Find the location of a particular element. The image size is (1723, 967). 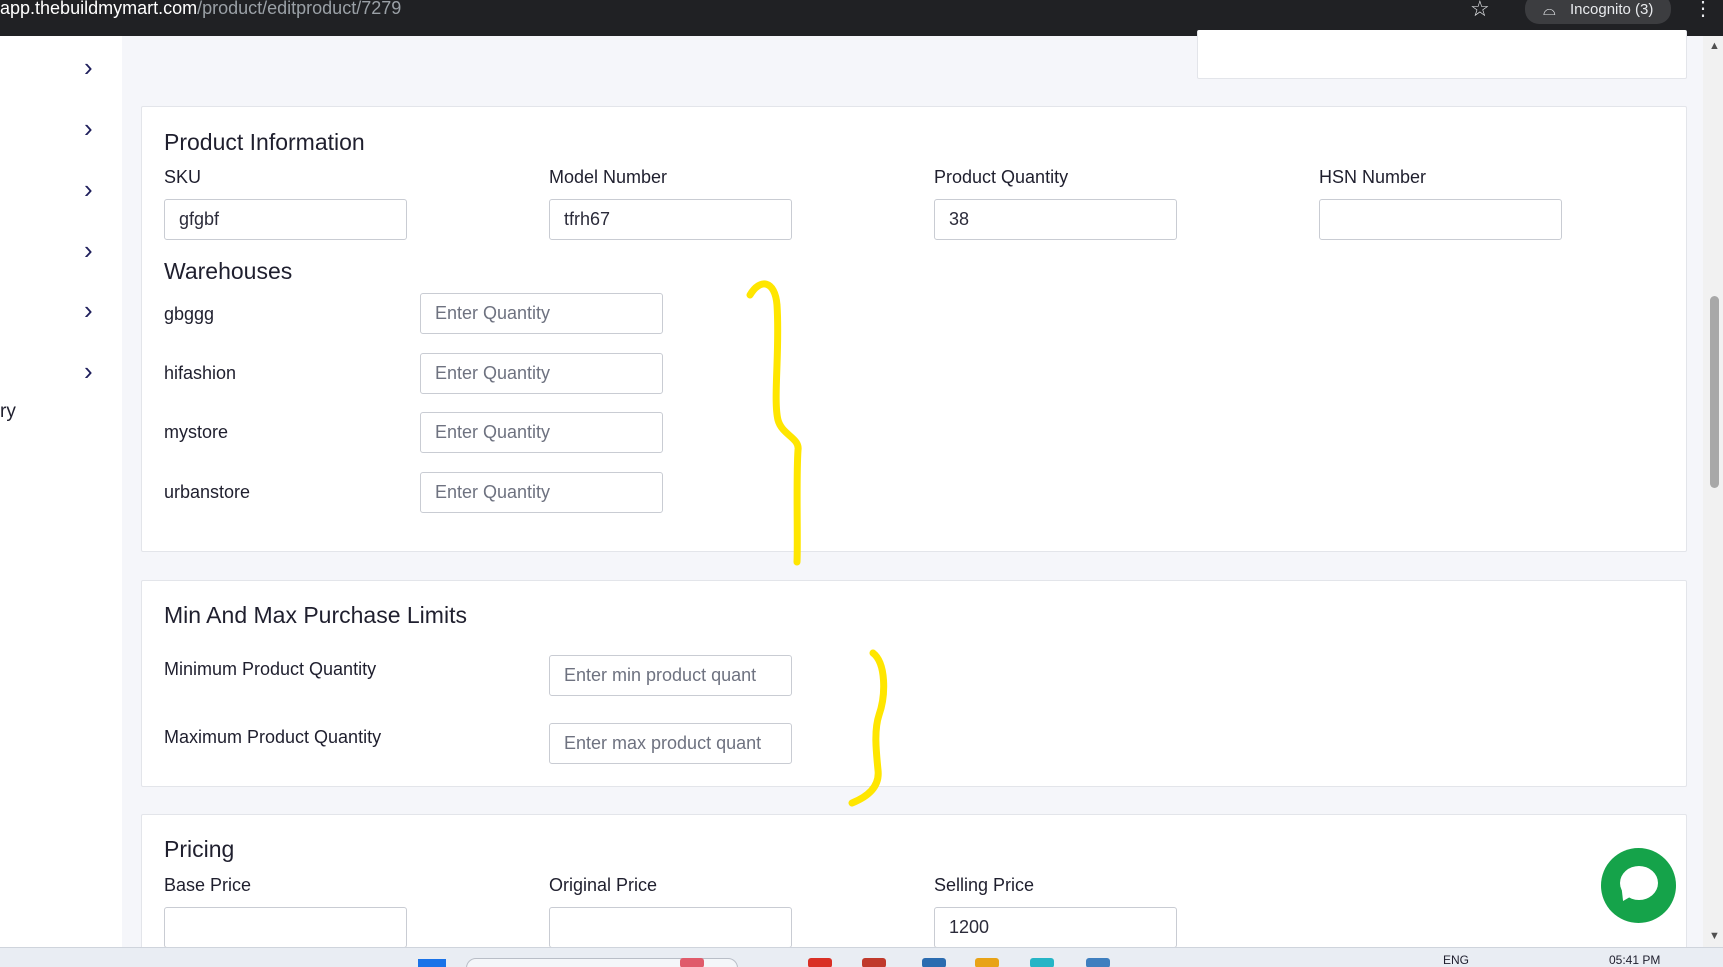

url-path: /product/editproduct/7279 is located at coordinates (299, 9).